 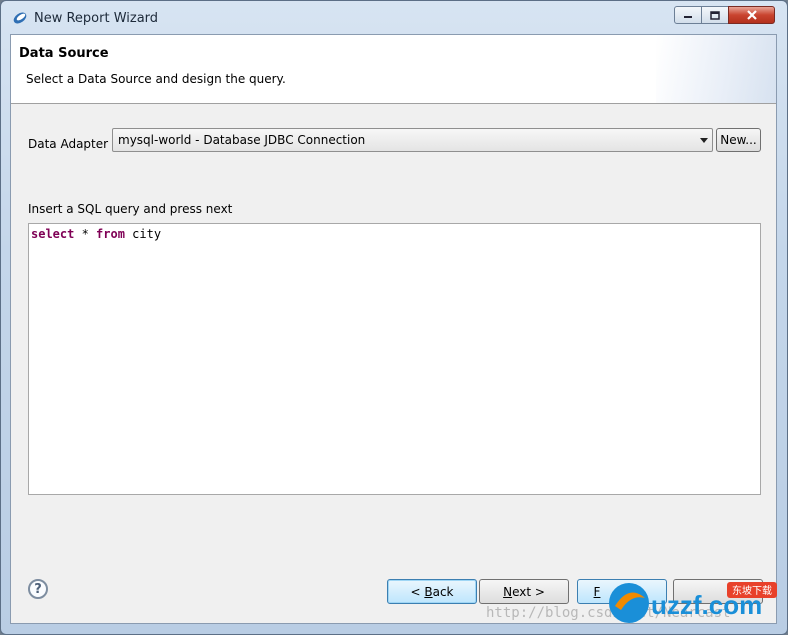 What do you see at coordinates (68, 144) in the screenshot?
I see `data-adapter-label: Data Adapter` at bounding box center [68, 144].